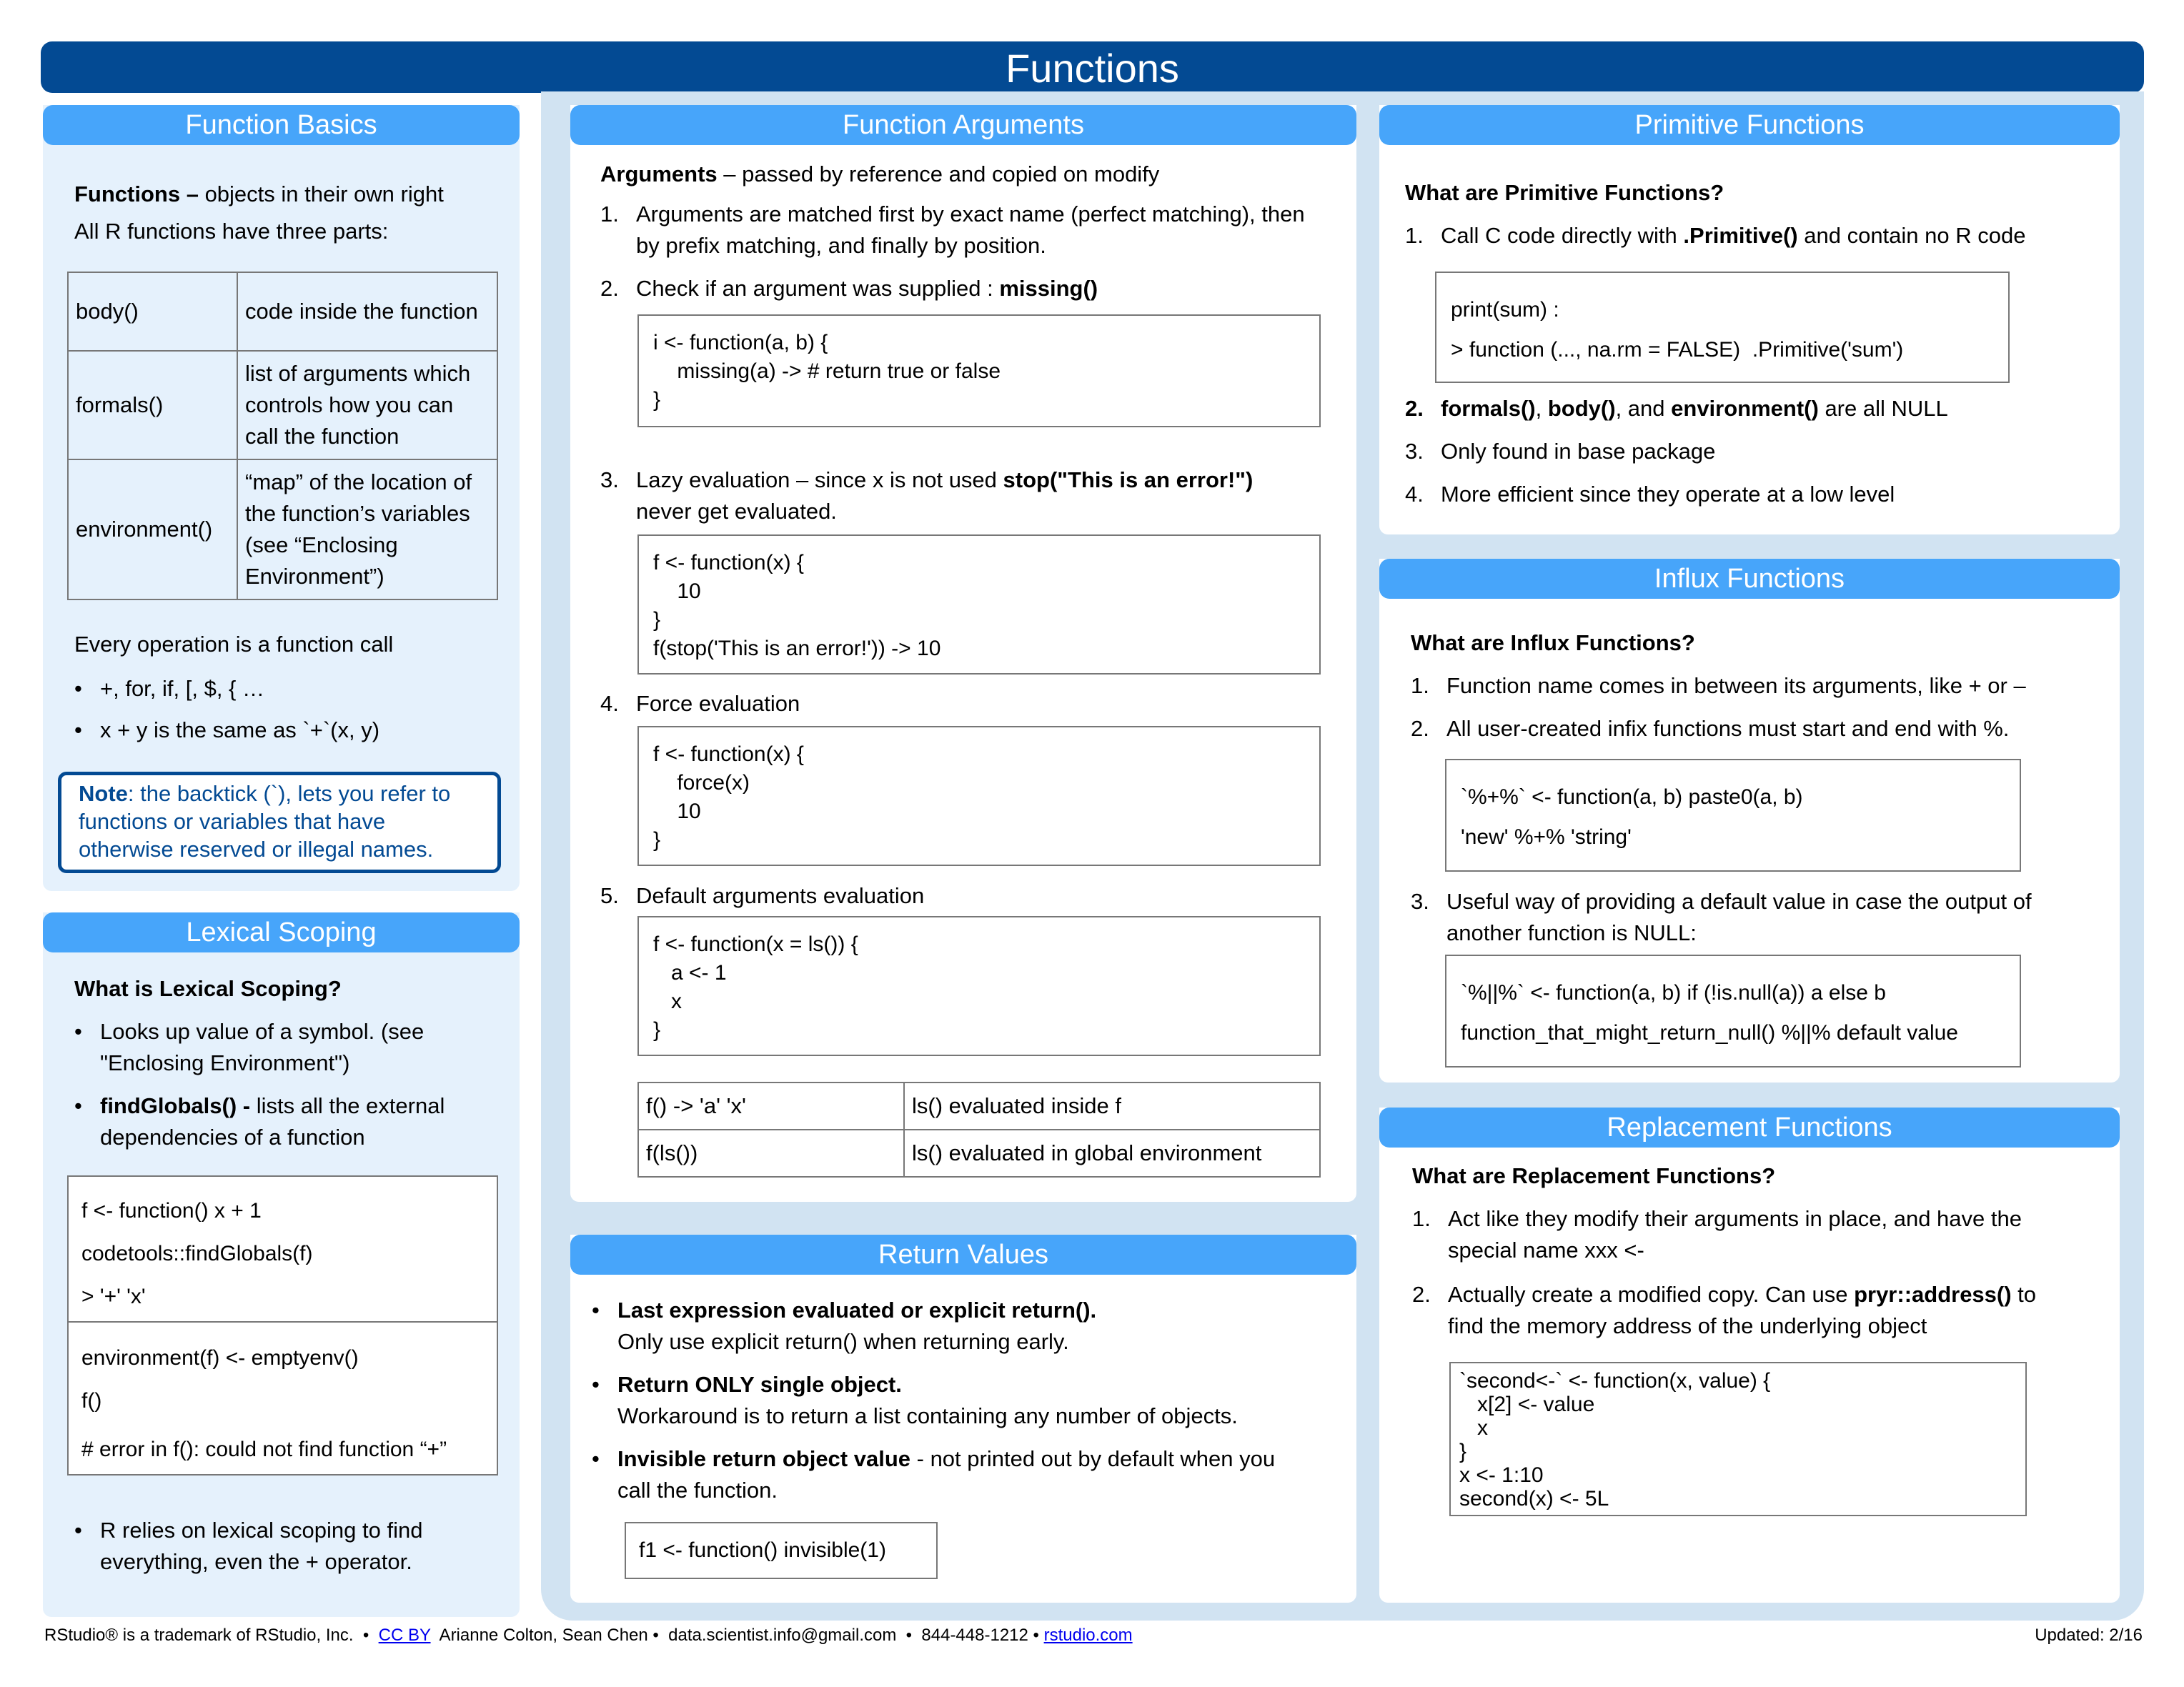 The image size is (2184, 1687). Describe the element at coordinates (220, 1358) in the screenshot. I see `code-line: environment(f) <- emptyenv()` at that location.